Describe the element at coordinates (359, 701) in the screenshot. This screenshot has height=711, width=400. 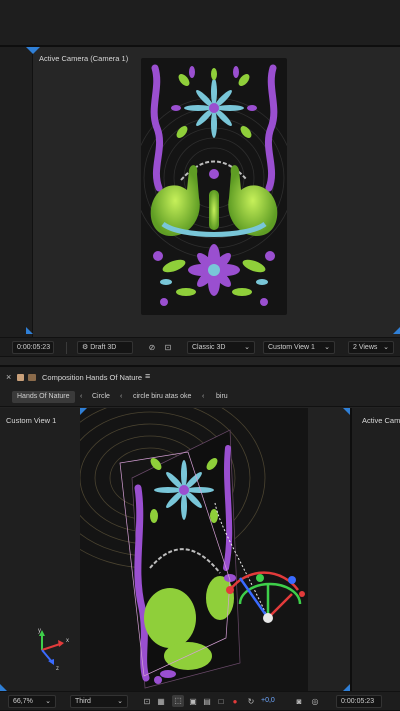
I see `bottom-current-time-field: 0:00:05:23` at that location.